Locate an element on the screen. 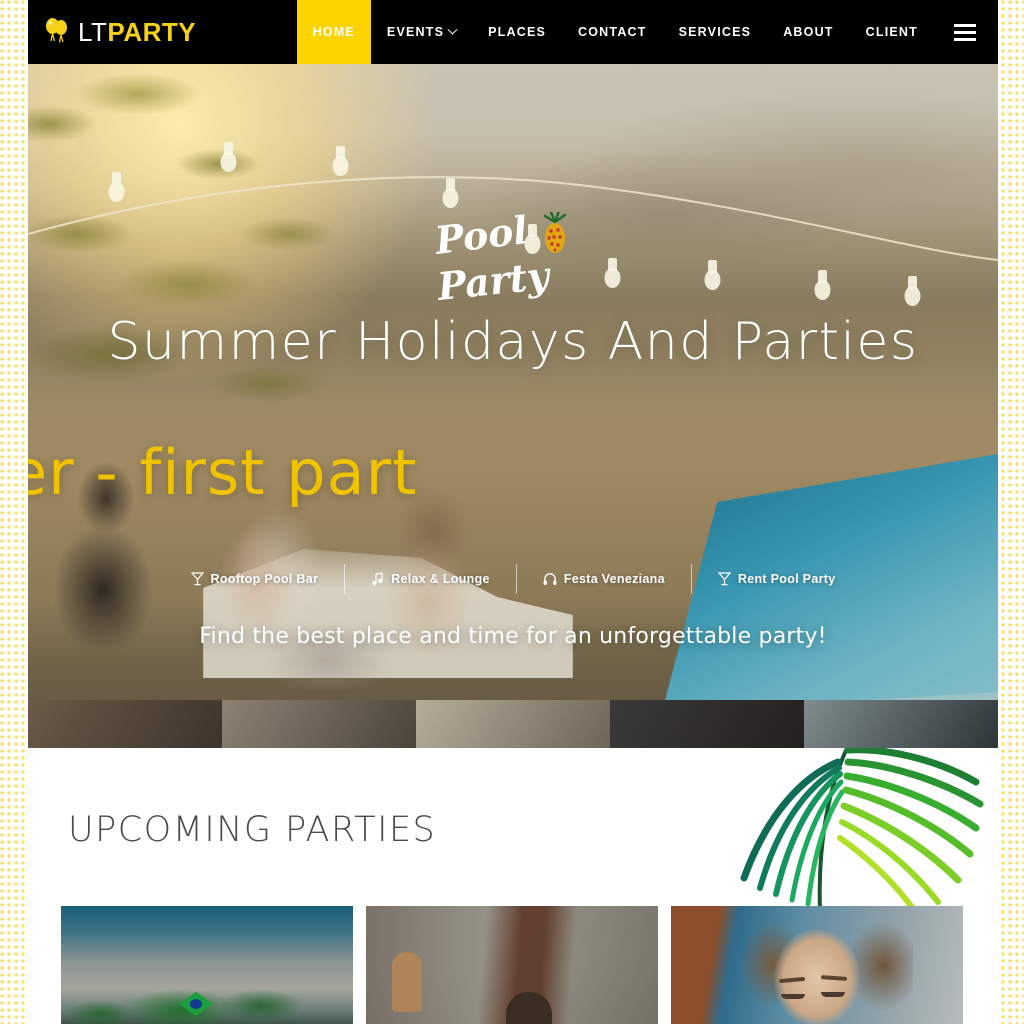  hero-subtitle: water - first part is located at coordinates (223, 472).